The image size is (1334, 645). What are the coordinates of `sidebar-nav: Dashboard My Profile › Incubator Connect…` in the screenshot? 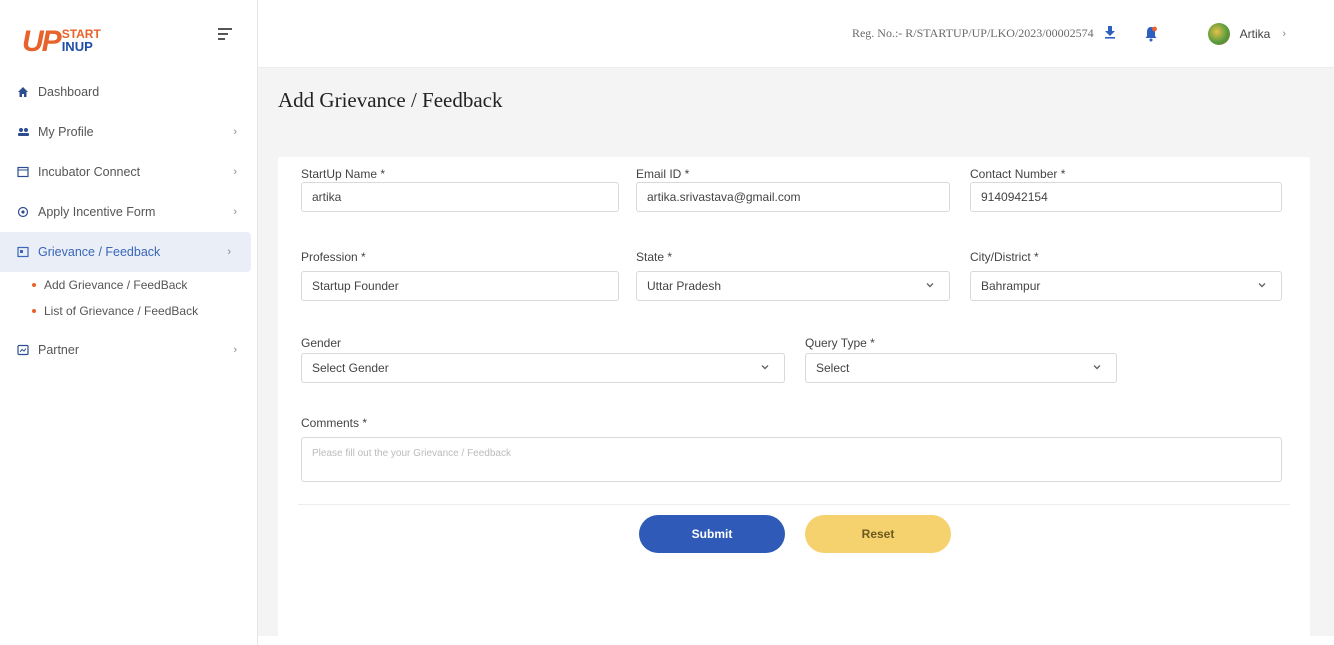 It's located at (128, 221).